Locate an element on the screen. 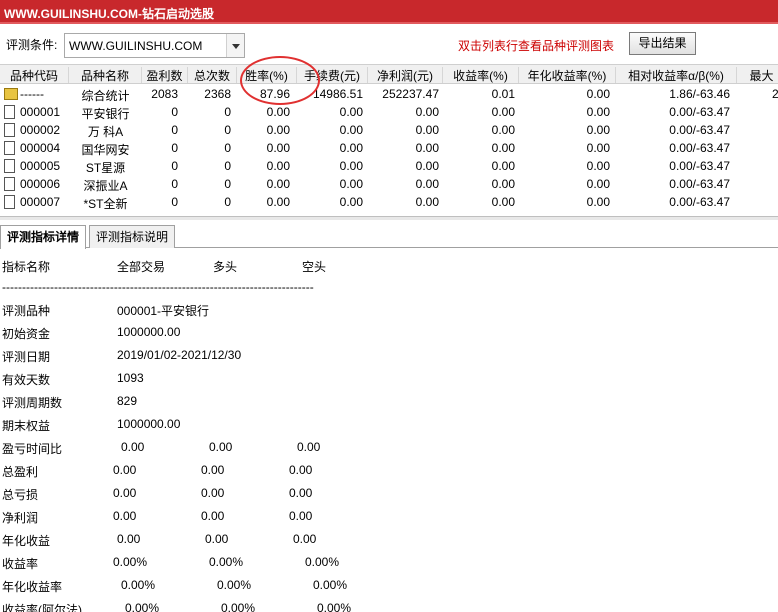 Image resolution: width=778 pixels, height=612 pixels. col-header-name: 品种名称 is located at coordinates (105, 75).